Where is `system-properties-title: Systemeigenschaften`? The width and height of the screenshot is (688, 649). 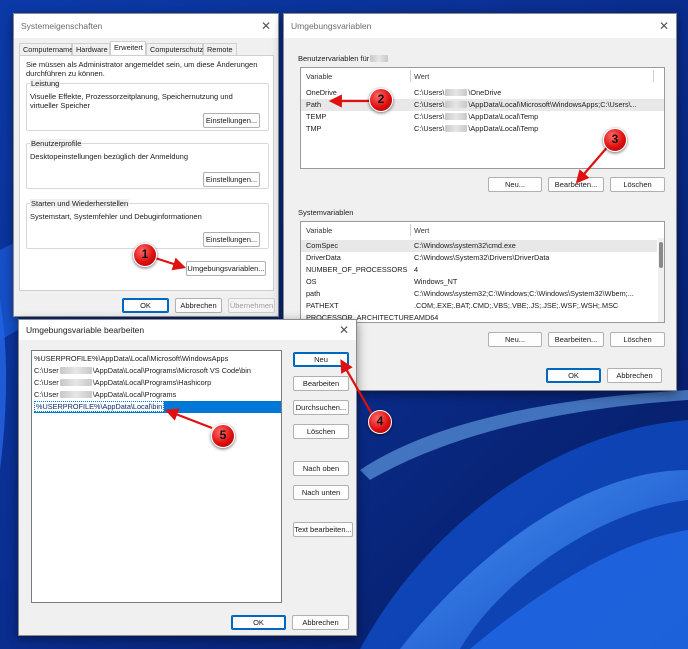 system-properties-title: Systemeigenschaften is located at coordinates (62, 26).